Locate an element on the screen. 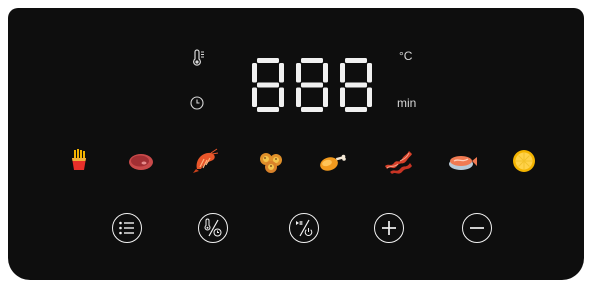 Image resolution: width=590 pixels, height=285 pixels. shrimp-icon is located at coordinates (205, 160).